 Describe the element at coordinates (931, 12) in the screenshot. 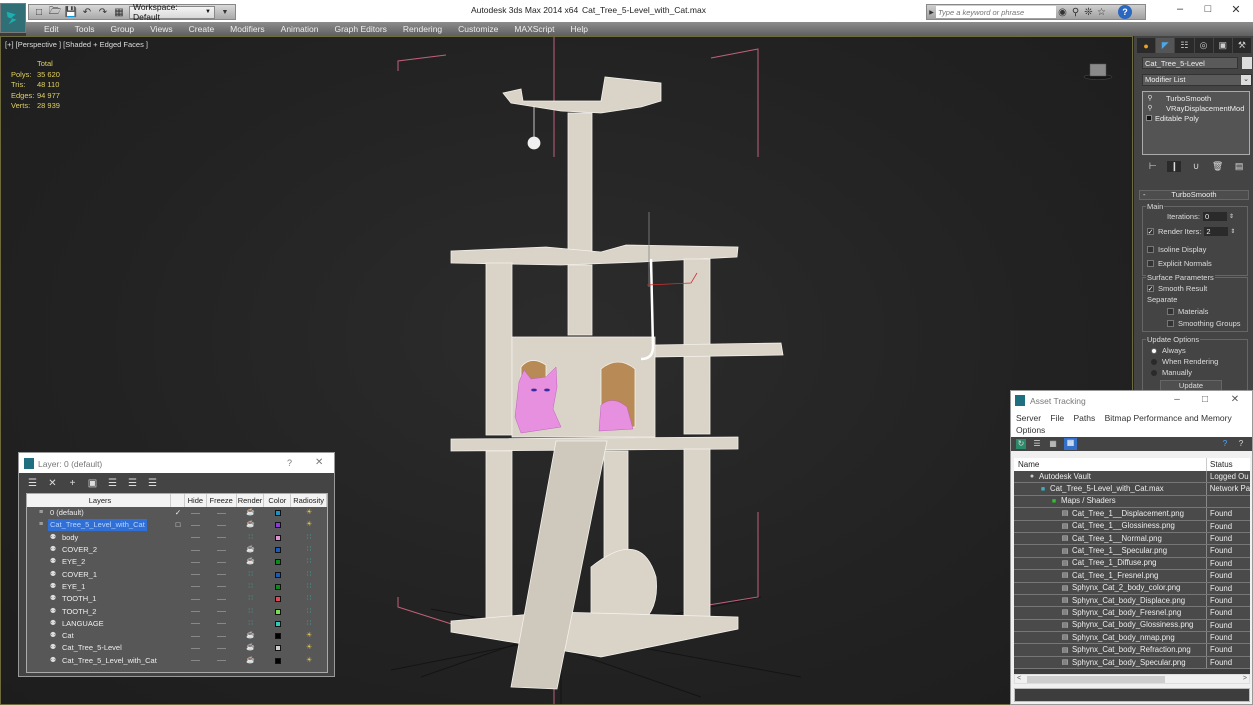

I see `expand-arrow-icon: ▶` at that location.